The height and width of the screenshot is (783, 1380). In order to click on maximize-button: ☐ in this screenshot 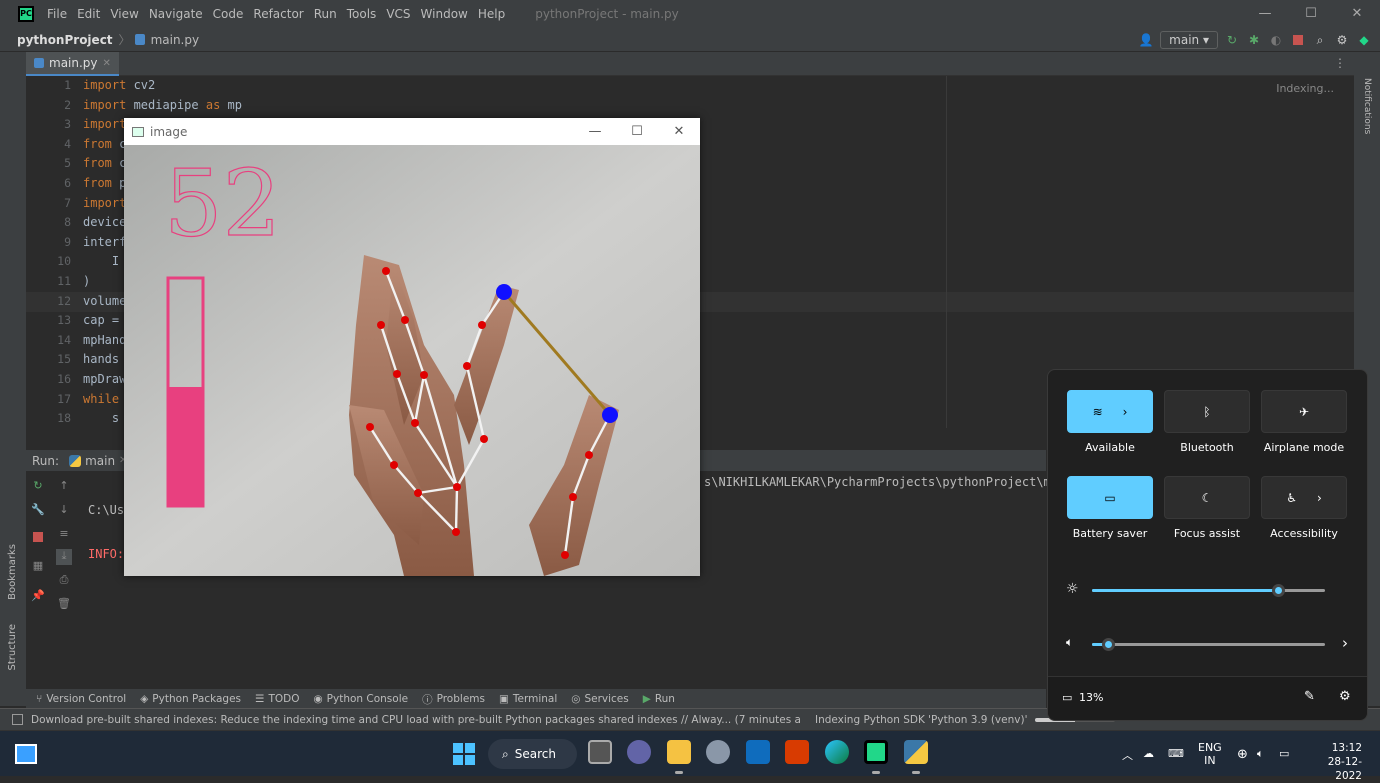, I will do `click(1311, 14)`.